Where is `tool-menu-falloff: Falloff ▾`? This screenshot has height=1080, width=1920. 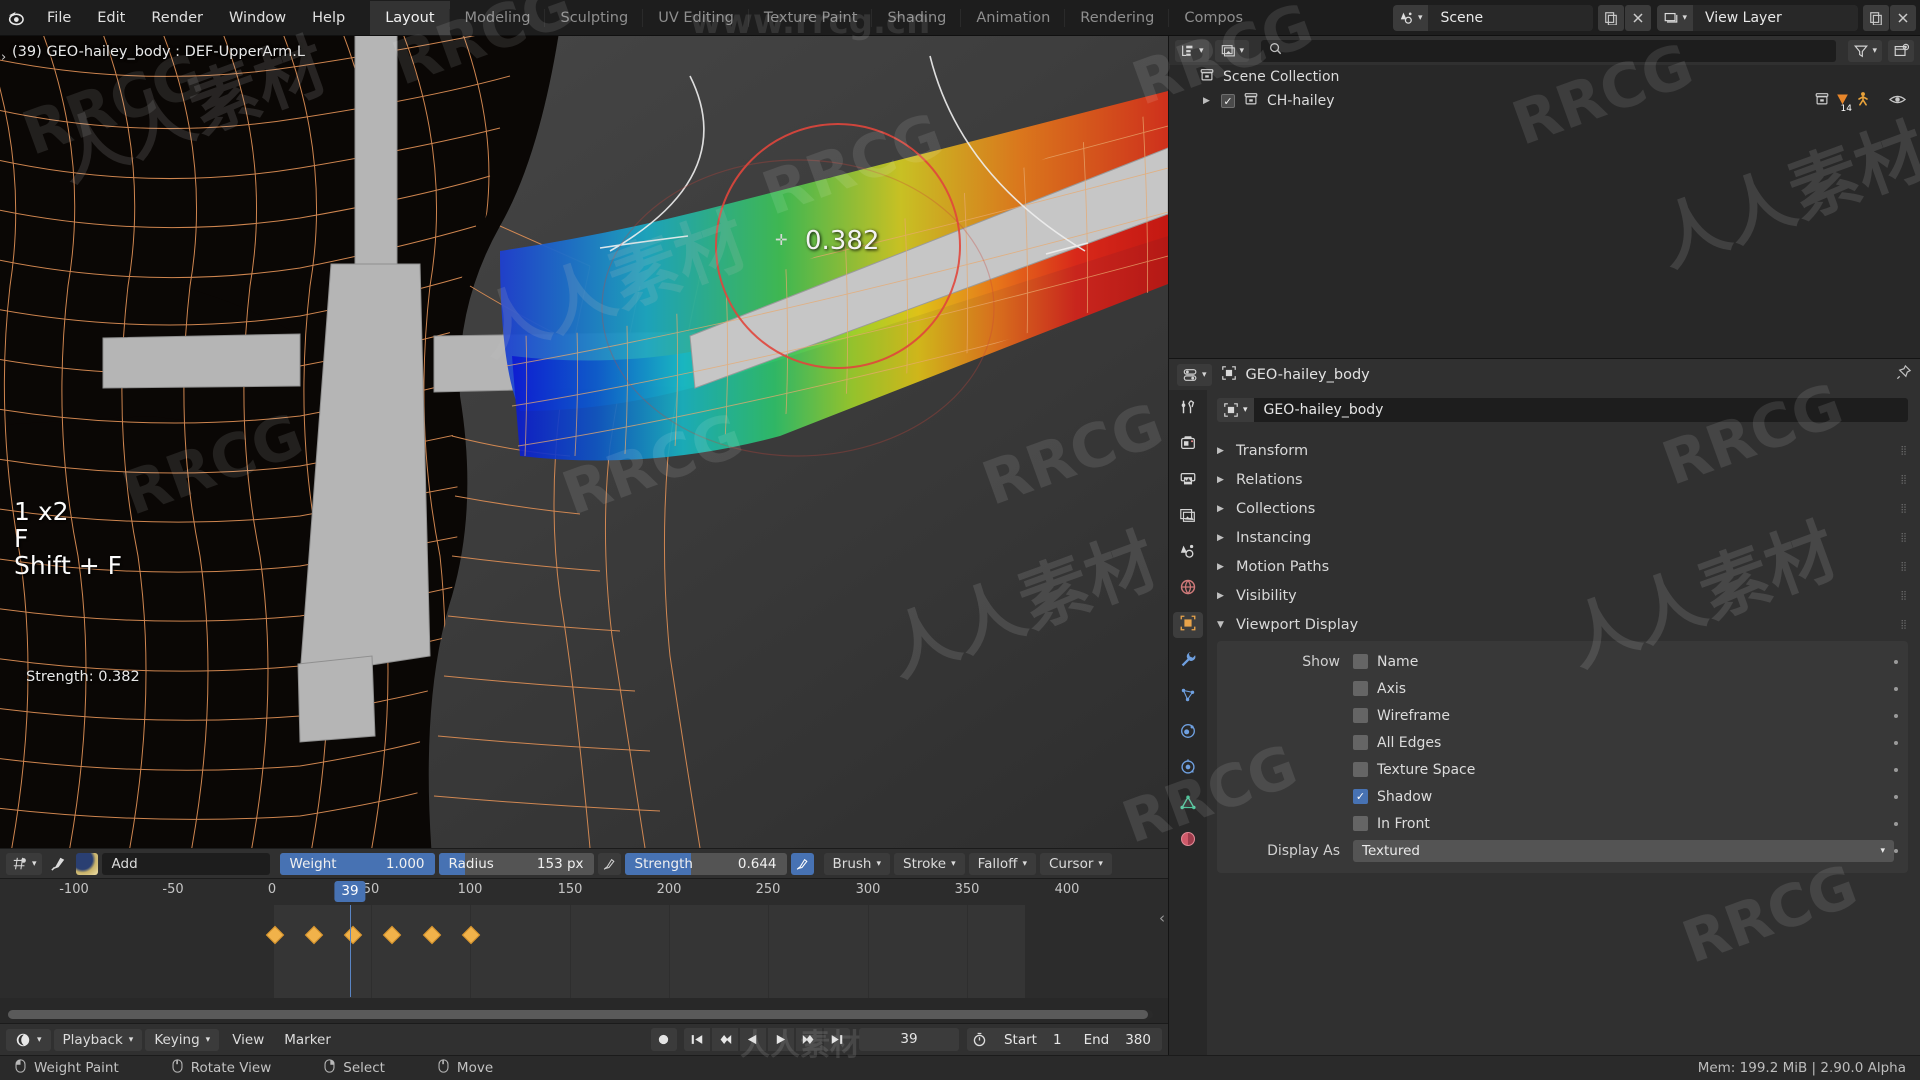 tool-menu-falloff: Falloff ▾ is located at coordinates (1002, 863).